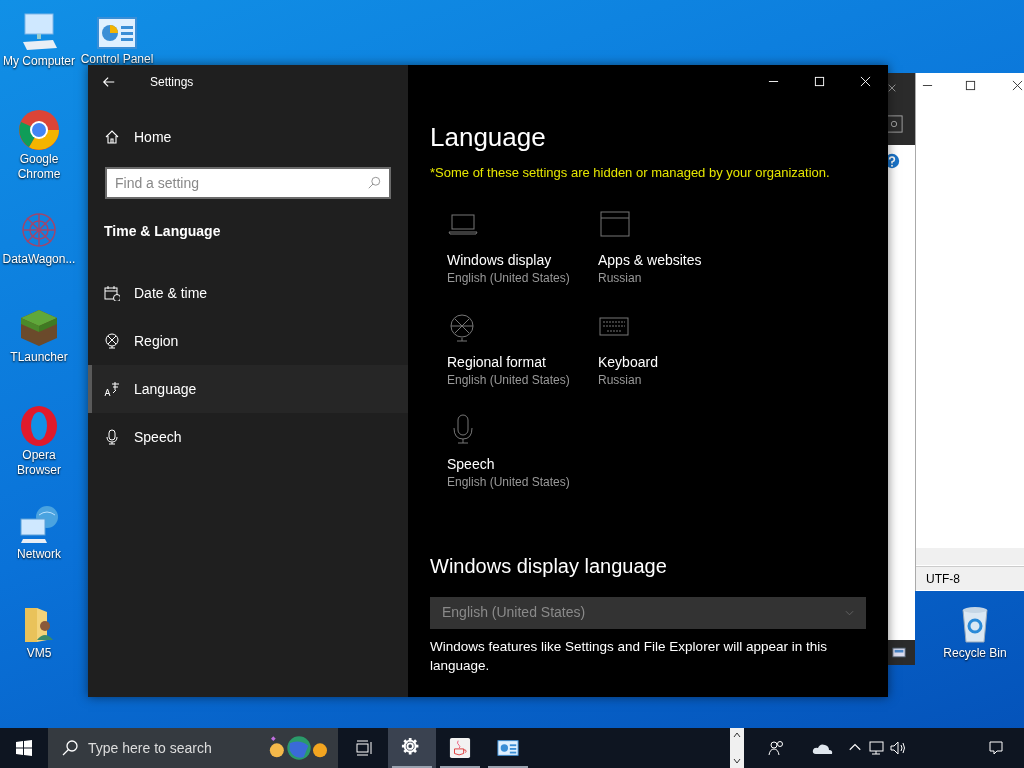 This screenshot has width=1024, height=768. I want to click on volume-icon, so click(898, 748).